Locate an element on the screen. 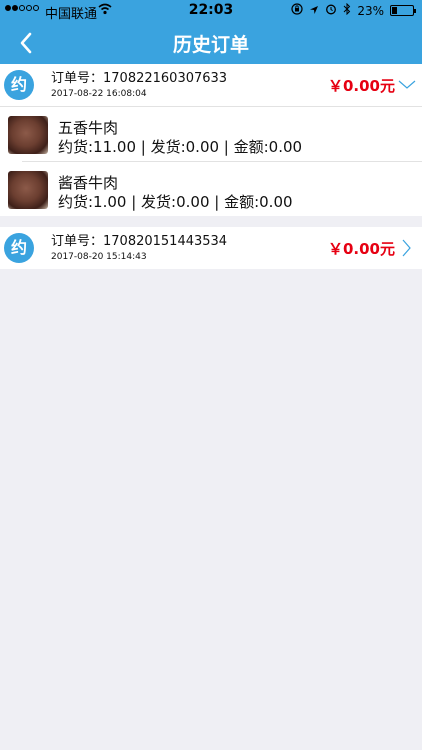 The height and width of the screenshot is (750, 422). page-title: 历史订单 is located at coordinates (210, 45).